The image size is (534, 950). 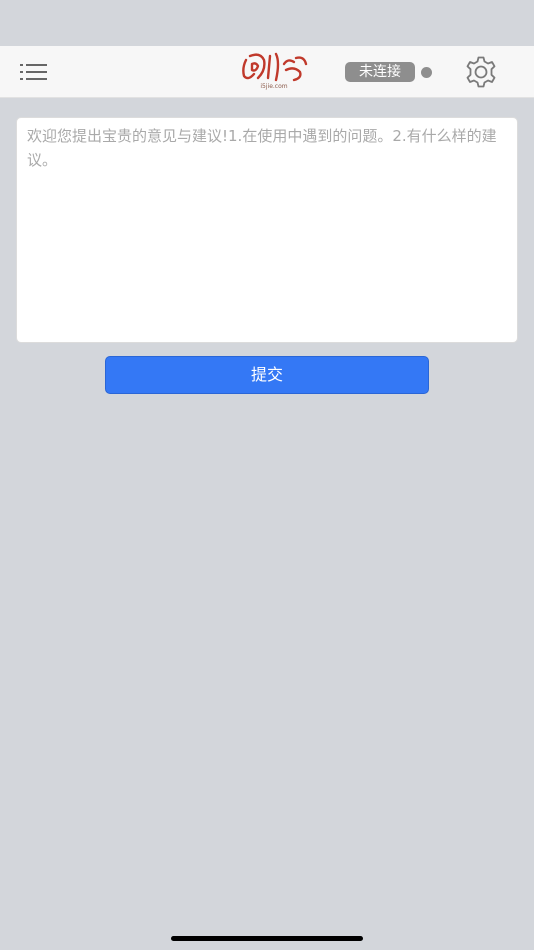 I want to click on nav-bar: i5jie.com 未连接, so click(x=267, y=72).